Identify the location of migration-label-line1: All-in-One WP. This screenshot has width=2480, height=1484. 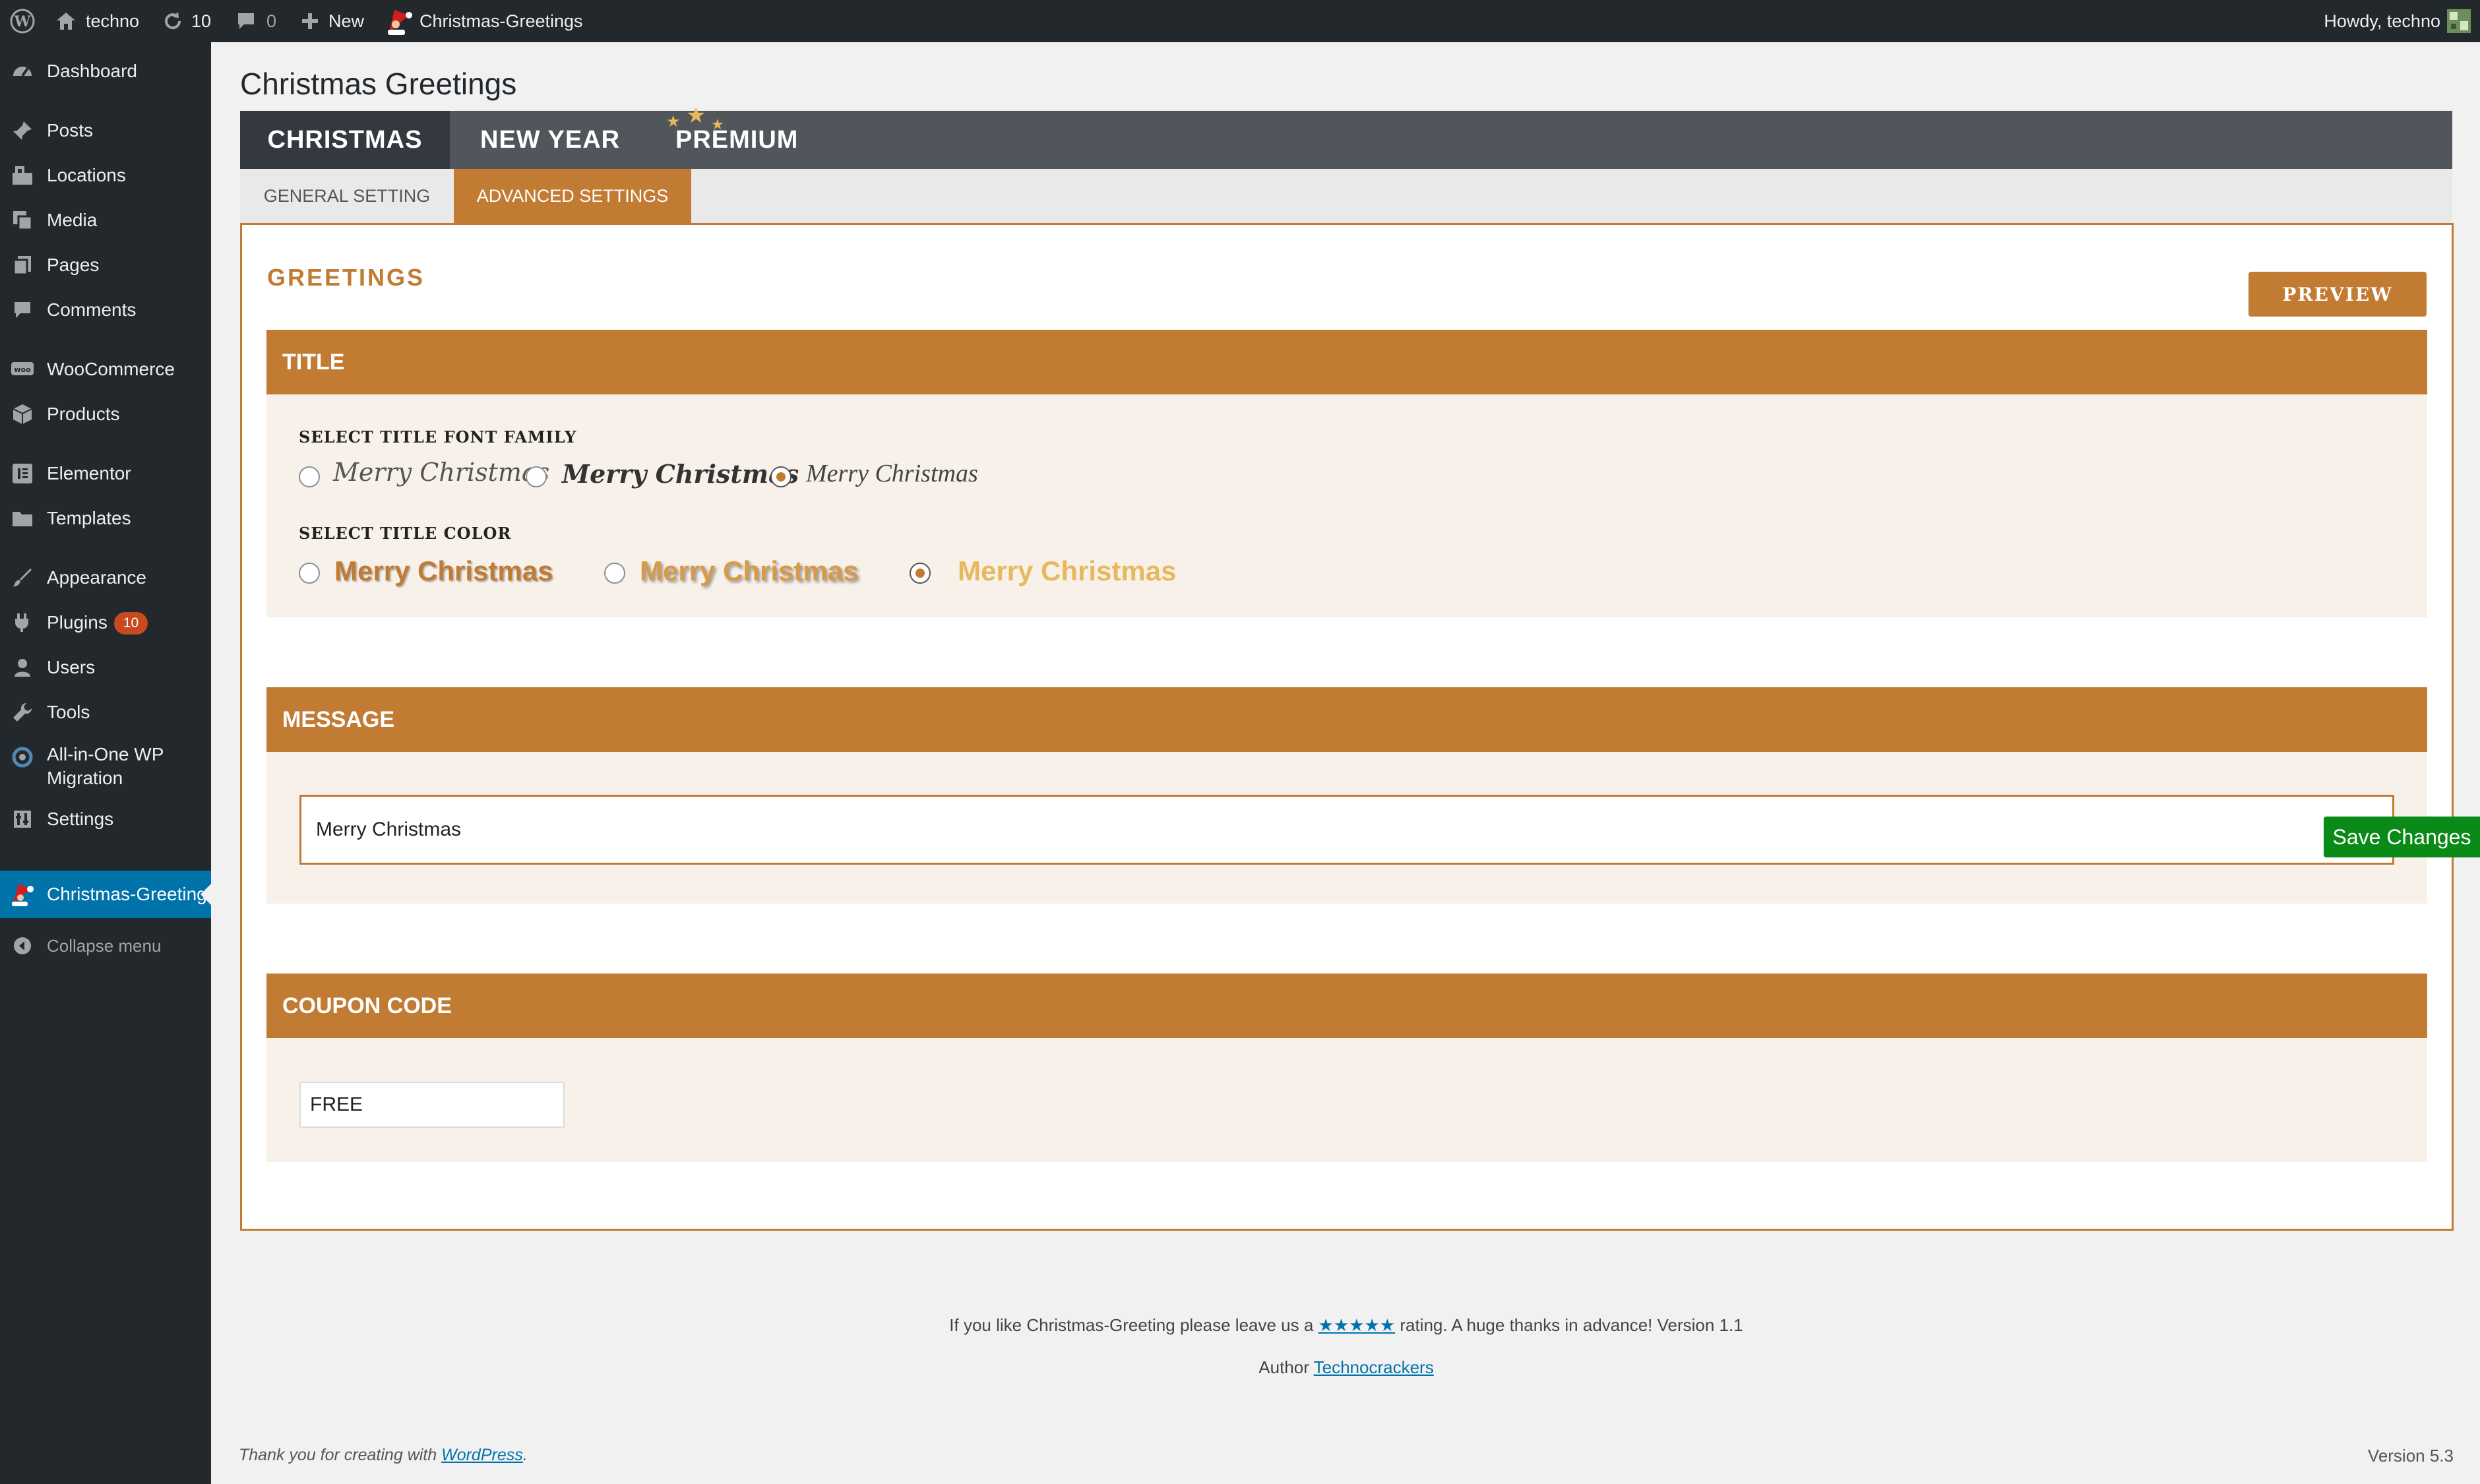
(105, 754).